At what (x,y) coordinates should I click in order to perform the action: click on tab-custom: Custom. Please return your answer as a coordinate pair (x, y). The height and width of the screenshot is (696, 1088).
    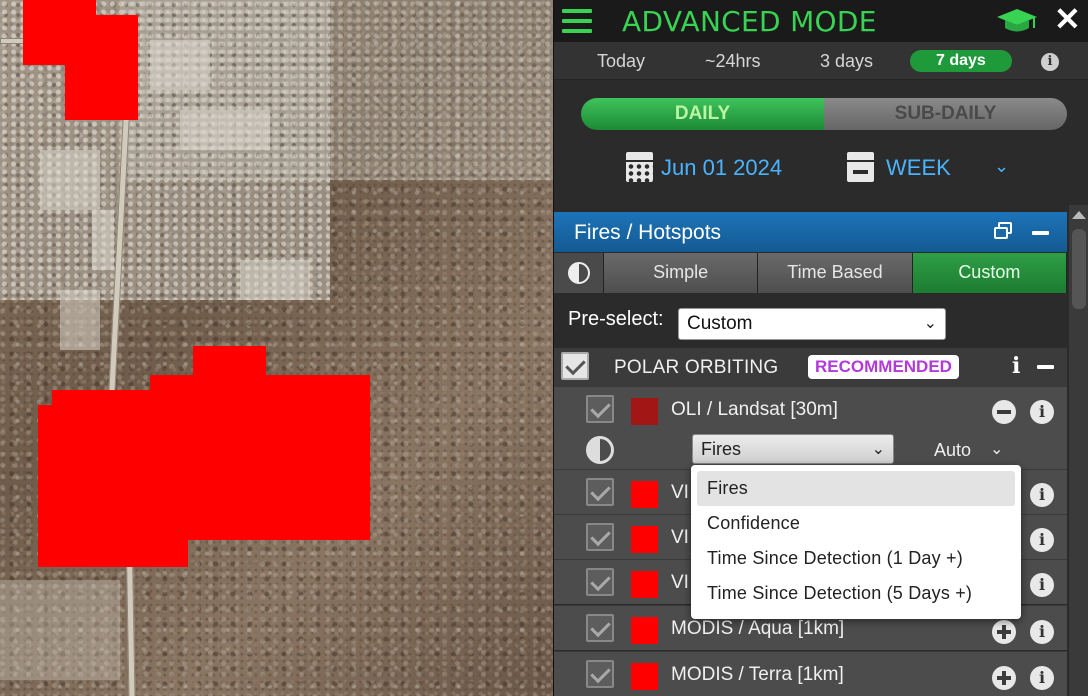
    Looking at the image, I should click on (989, 273).